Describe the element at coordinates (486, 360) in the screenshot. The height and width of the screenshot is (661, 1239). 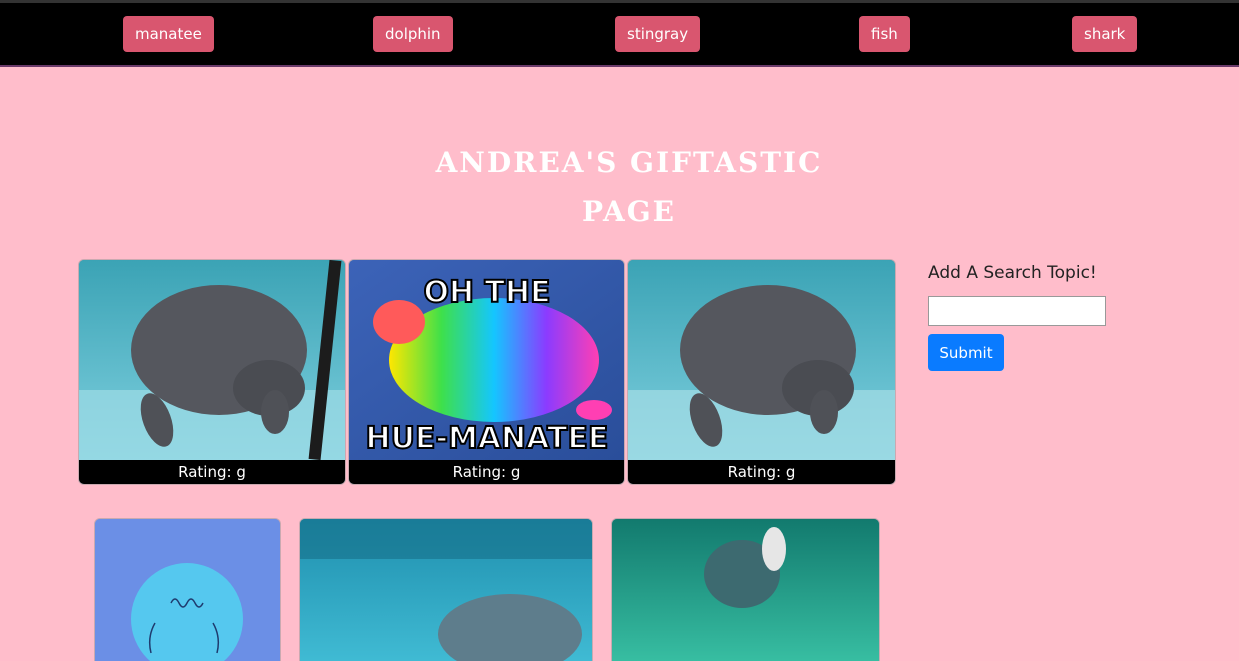
I see `hue-manatee-gif-image: OH THE HUE-MANATEE` at that location.